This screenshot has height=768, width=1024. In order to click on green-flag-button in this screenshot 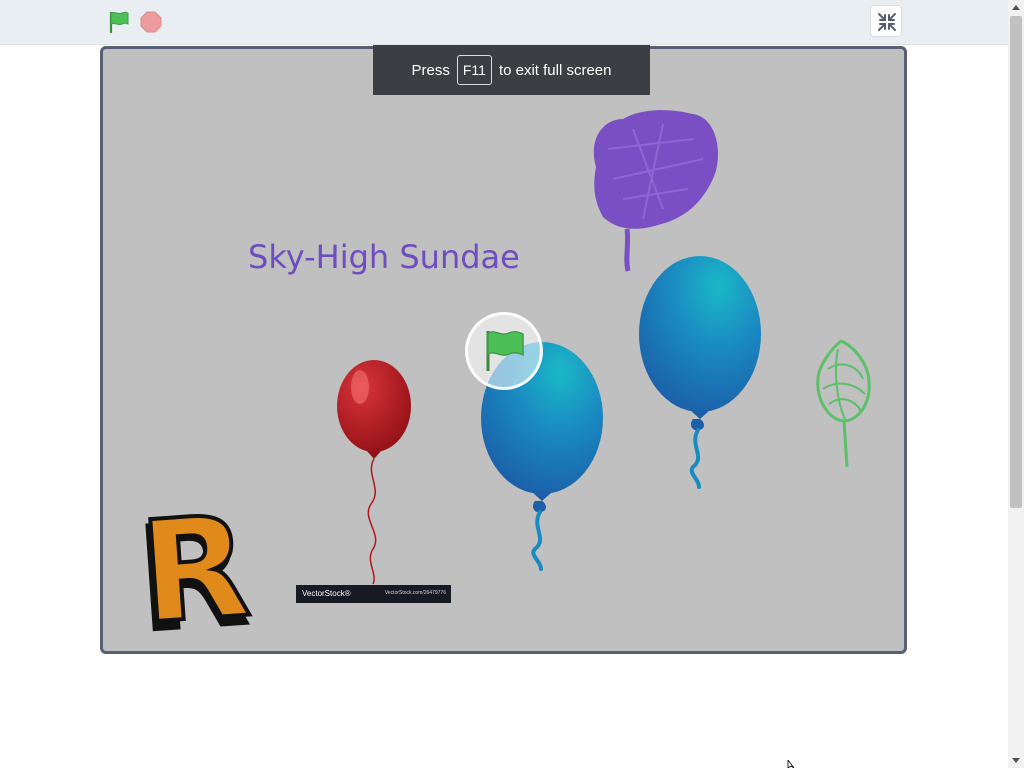, I will do `click(119, 22)`.